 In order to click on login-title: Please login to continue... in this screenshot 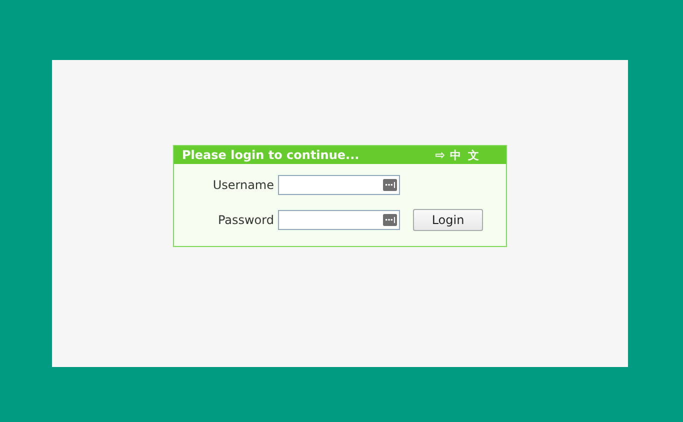, I will do `click(271, 155)`.